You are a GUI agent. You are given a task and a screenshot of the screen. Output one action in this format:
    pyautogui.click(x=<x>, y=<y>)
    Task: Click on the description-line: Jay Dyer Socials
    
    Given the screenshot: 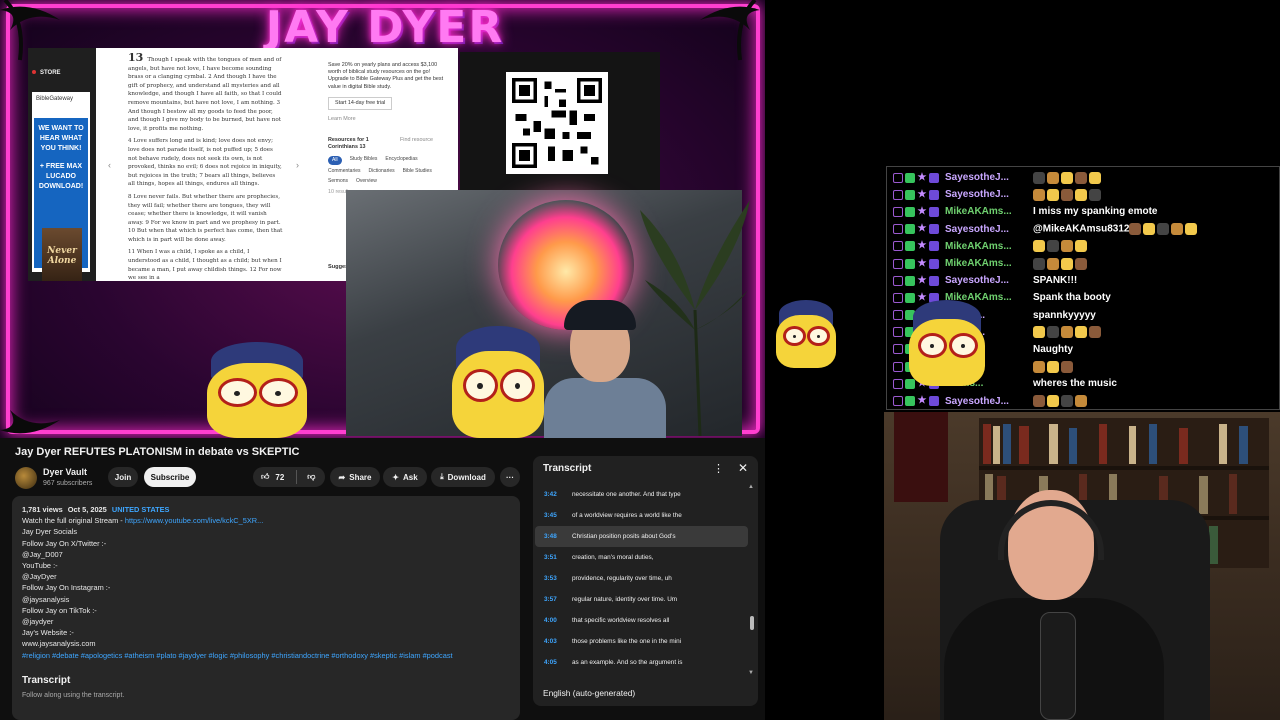 What is the action you would take?
    pyautogui.click(x=50, y=532)
    